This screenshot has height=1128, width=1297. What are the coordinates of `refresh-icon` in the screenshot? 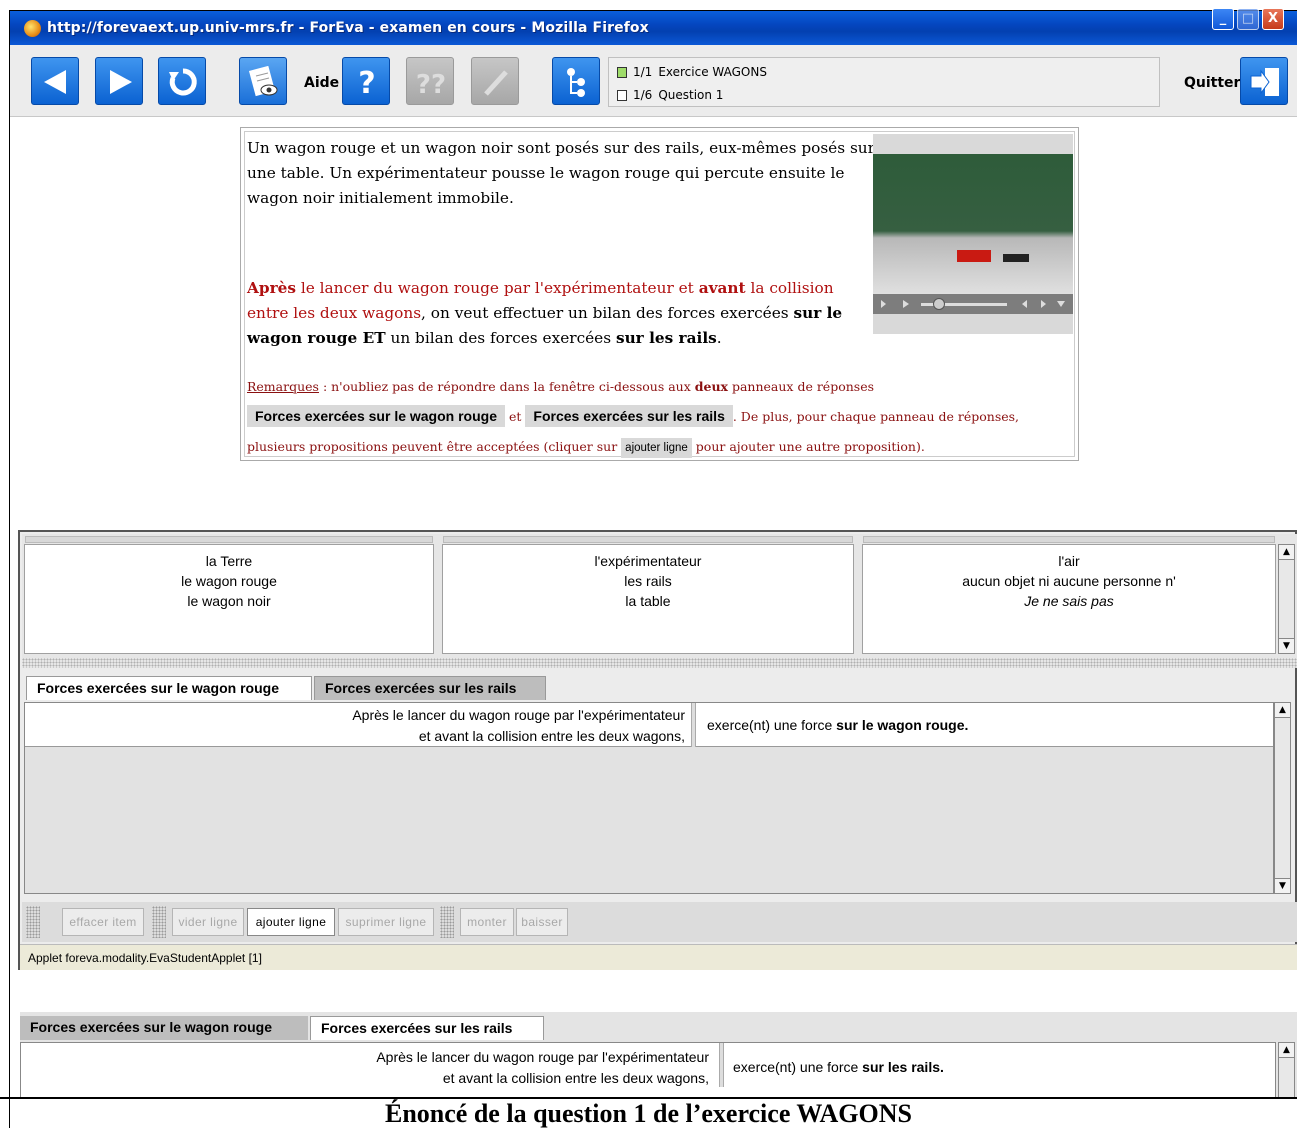 It's located at (183, 82).